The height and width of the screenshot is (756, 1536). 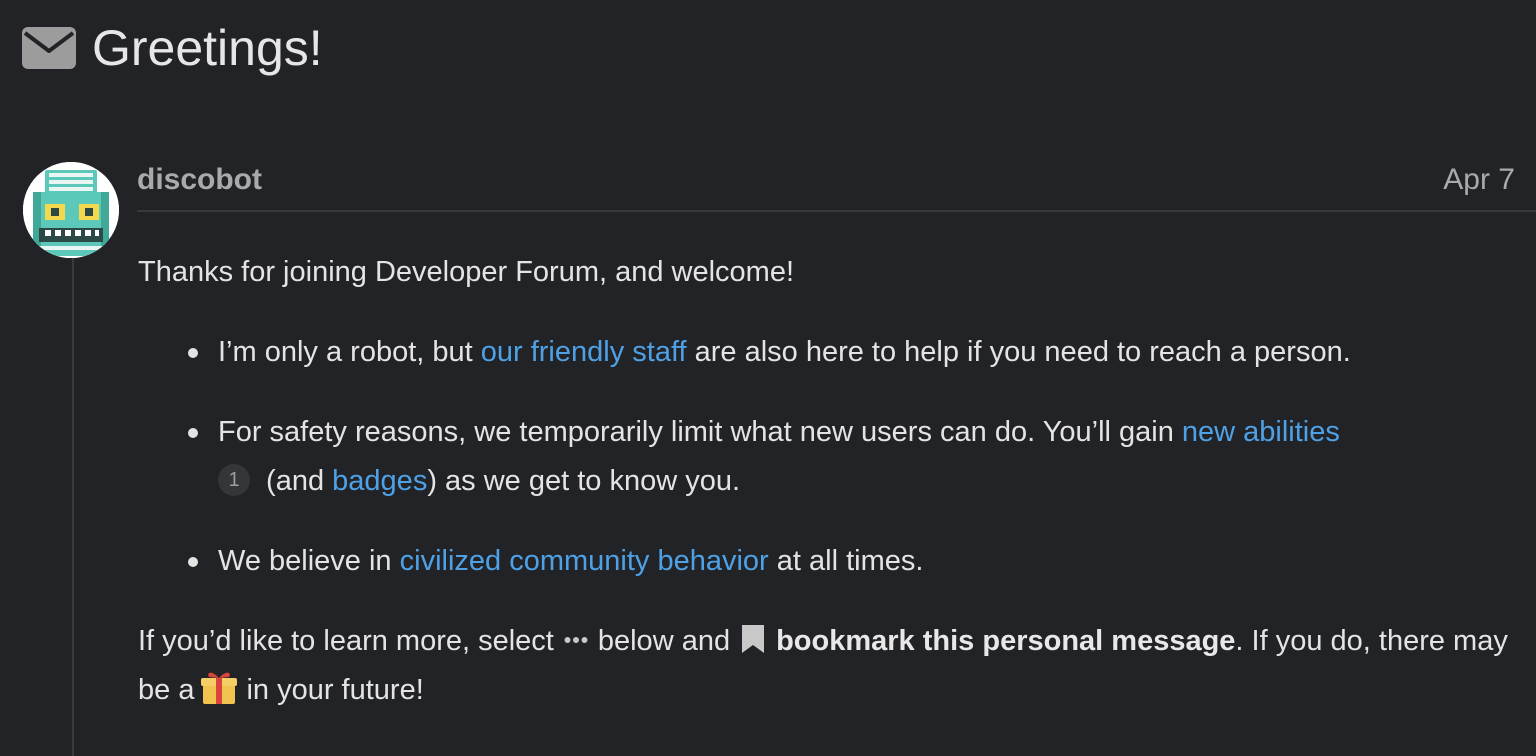 What do you see at coordinates (73, 507) in the screenshot?
I see `thread-line` at bounding box center [73, 507].